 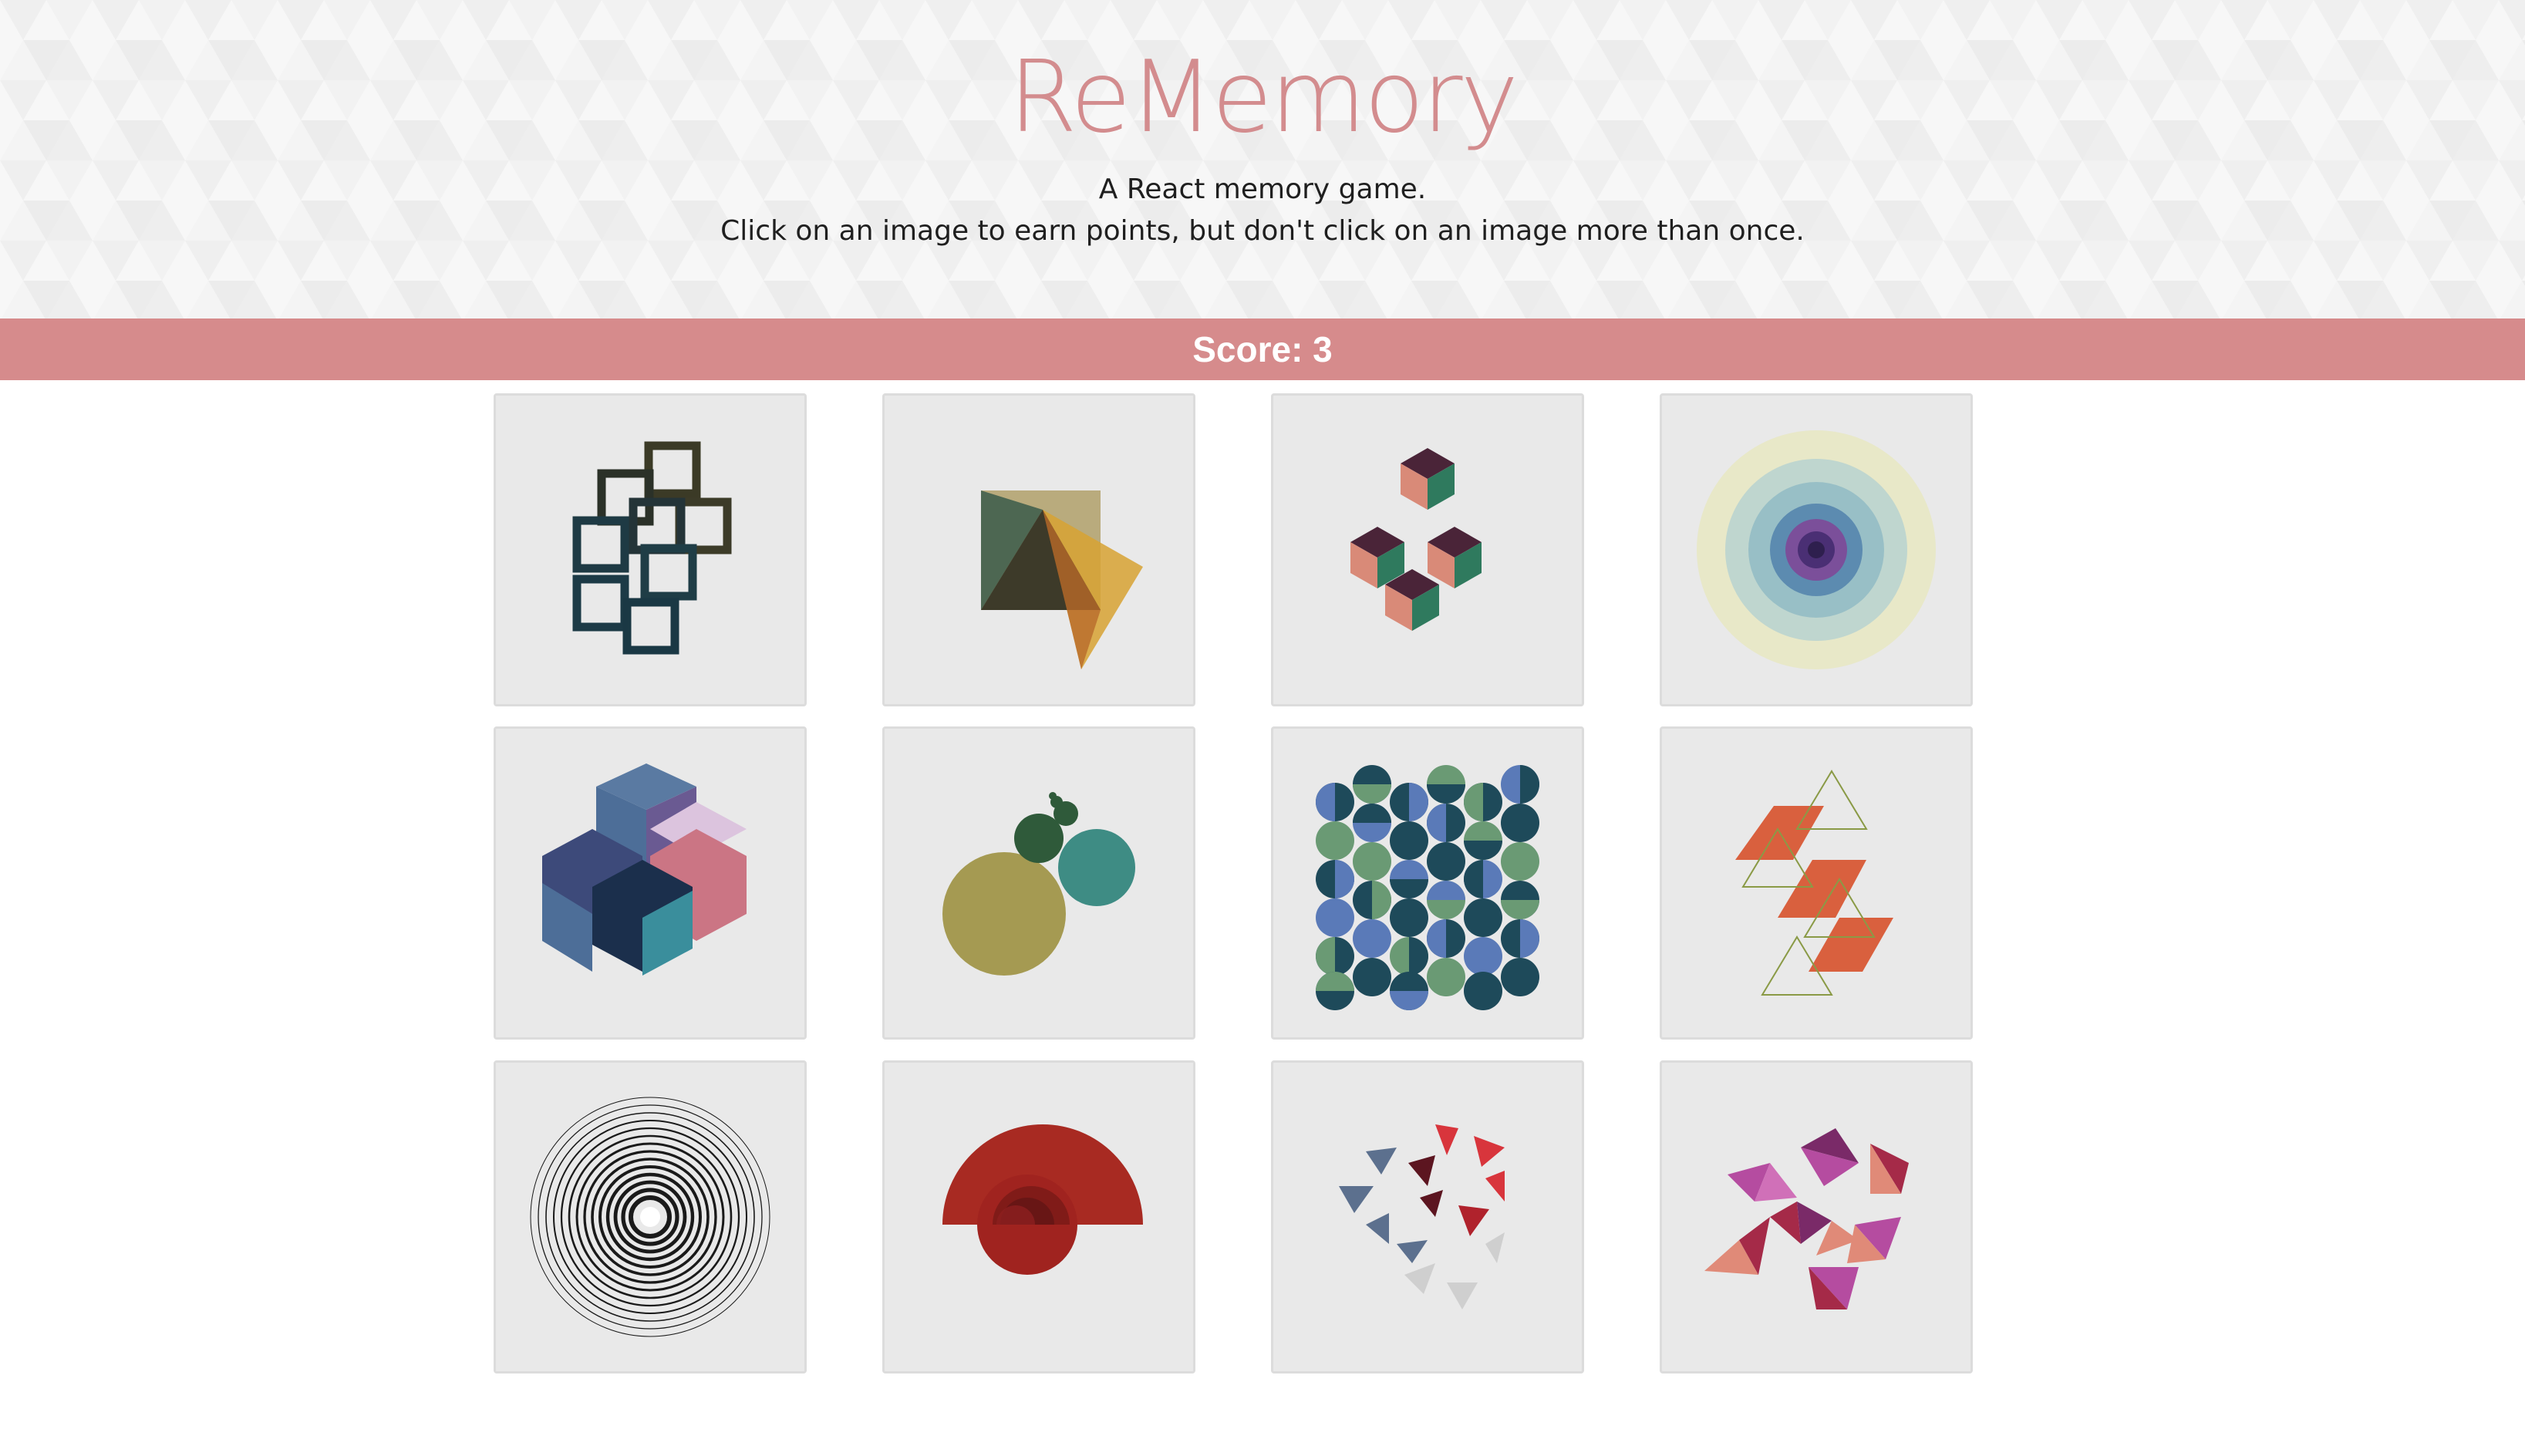 I want to click on target-icon, so click(x=1816, y=549).